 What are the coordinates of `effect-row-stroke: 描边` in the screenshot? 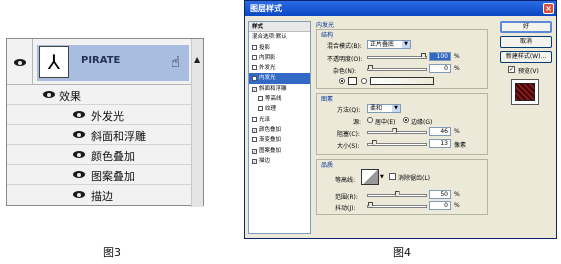 It's located at (105, 195).